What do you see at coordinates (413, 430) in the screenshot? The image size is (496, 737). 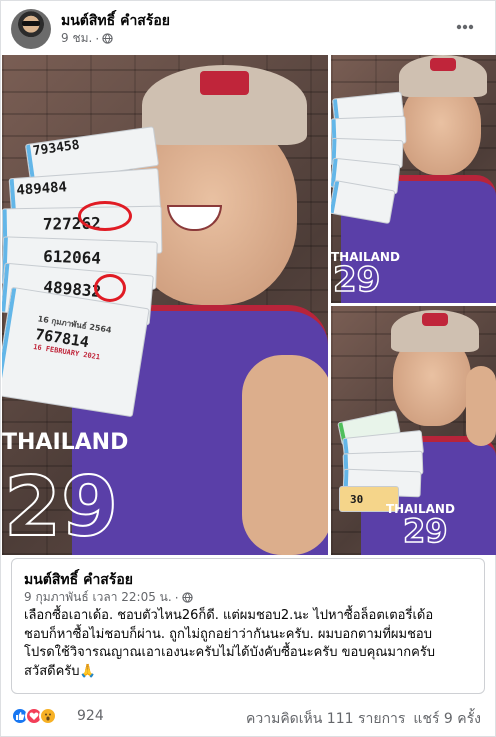 I see `photo-bottom-right: 30 THAILAND 29` at bounding box center [413, 430].